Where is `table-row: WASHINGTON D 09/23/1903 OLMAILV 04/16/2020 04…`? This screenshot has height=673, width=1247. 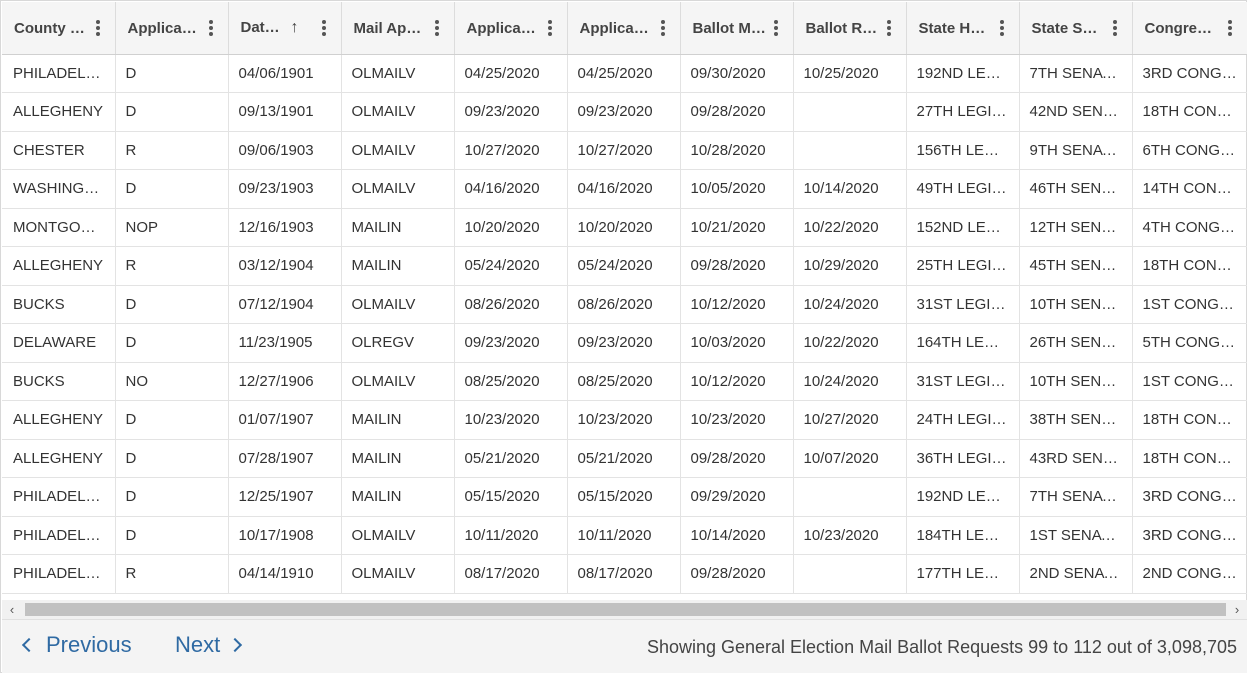 table-row: WASHINGTON D 09/23/1903 OLMAILV 04/16/2020 04… is located at coordinates (624, 189).